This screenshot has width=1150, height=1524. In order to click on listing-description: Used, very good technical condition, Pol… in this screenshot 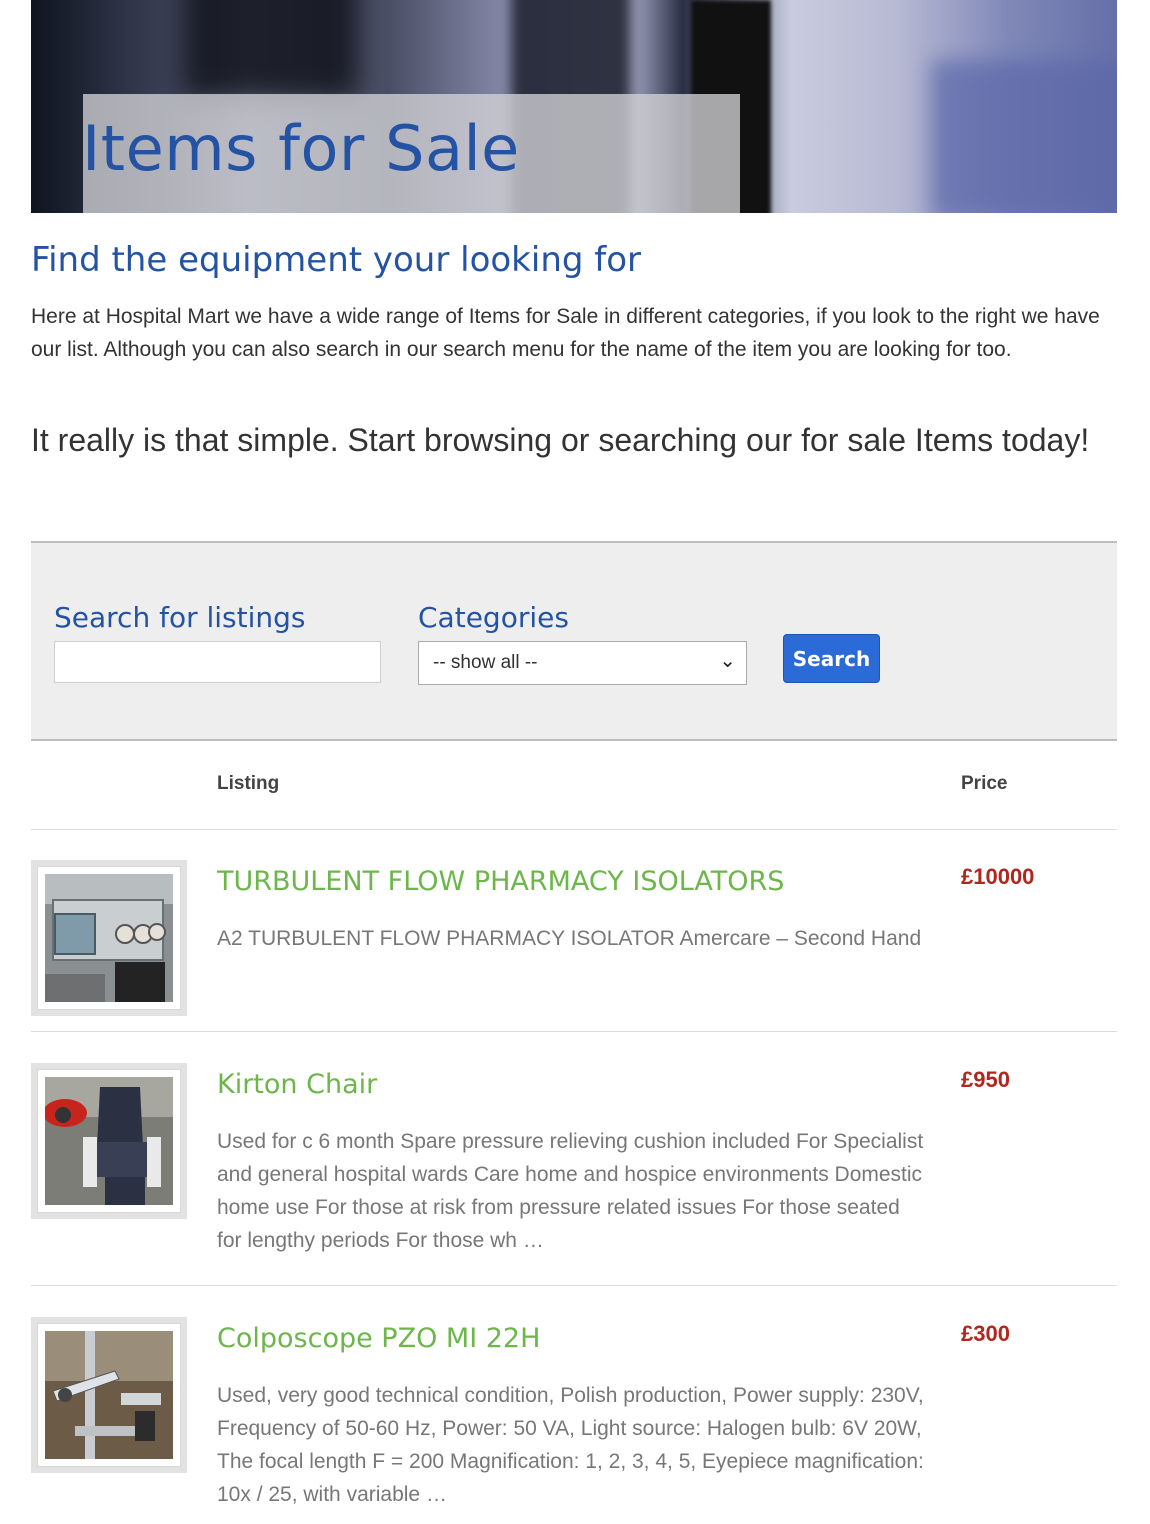, I will do `click(570, 1445)`.